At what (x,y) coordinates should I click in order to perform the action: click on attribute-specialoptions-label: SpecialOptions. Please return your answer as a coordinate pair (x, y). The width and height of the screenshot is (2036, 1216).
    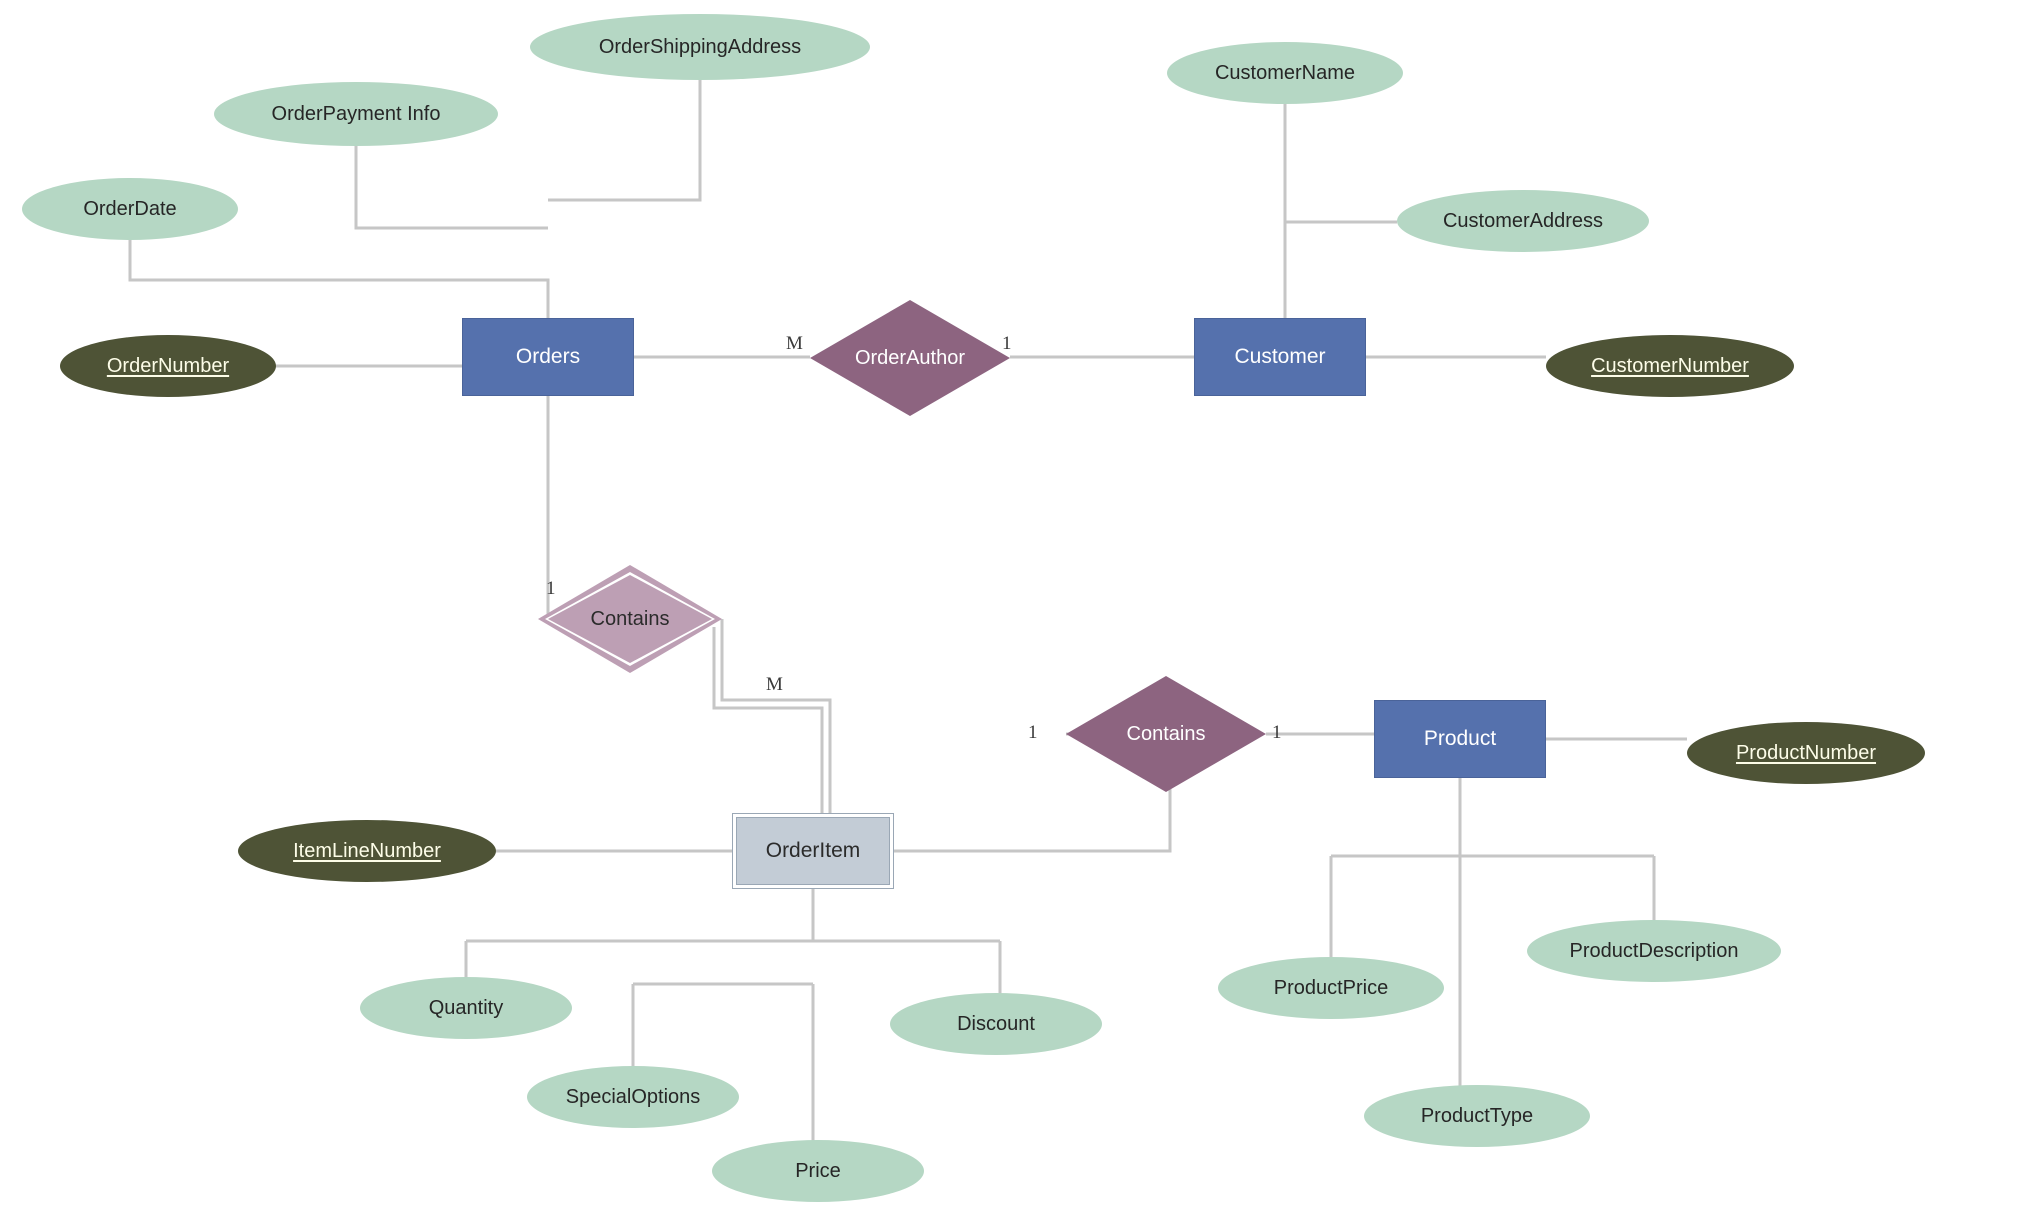
    Looking at the image, I should click on (633, 1097).